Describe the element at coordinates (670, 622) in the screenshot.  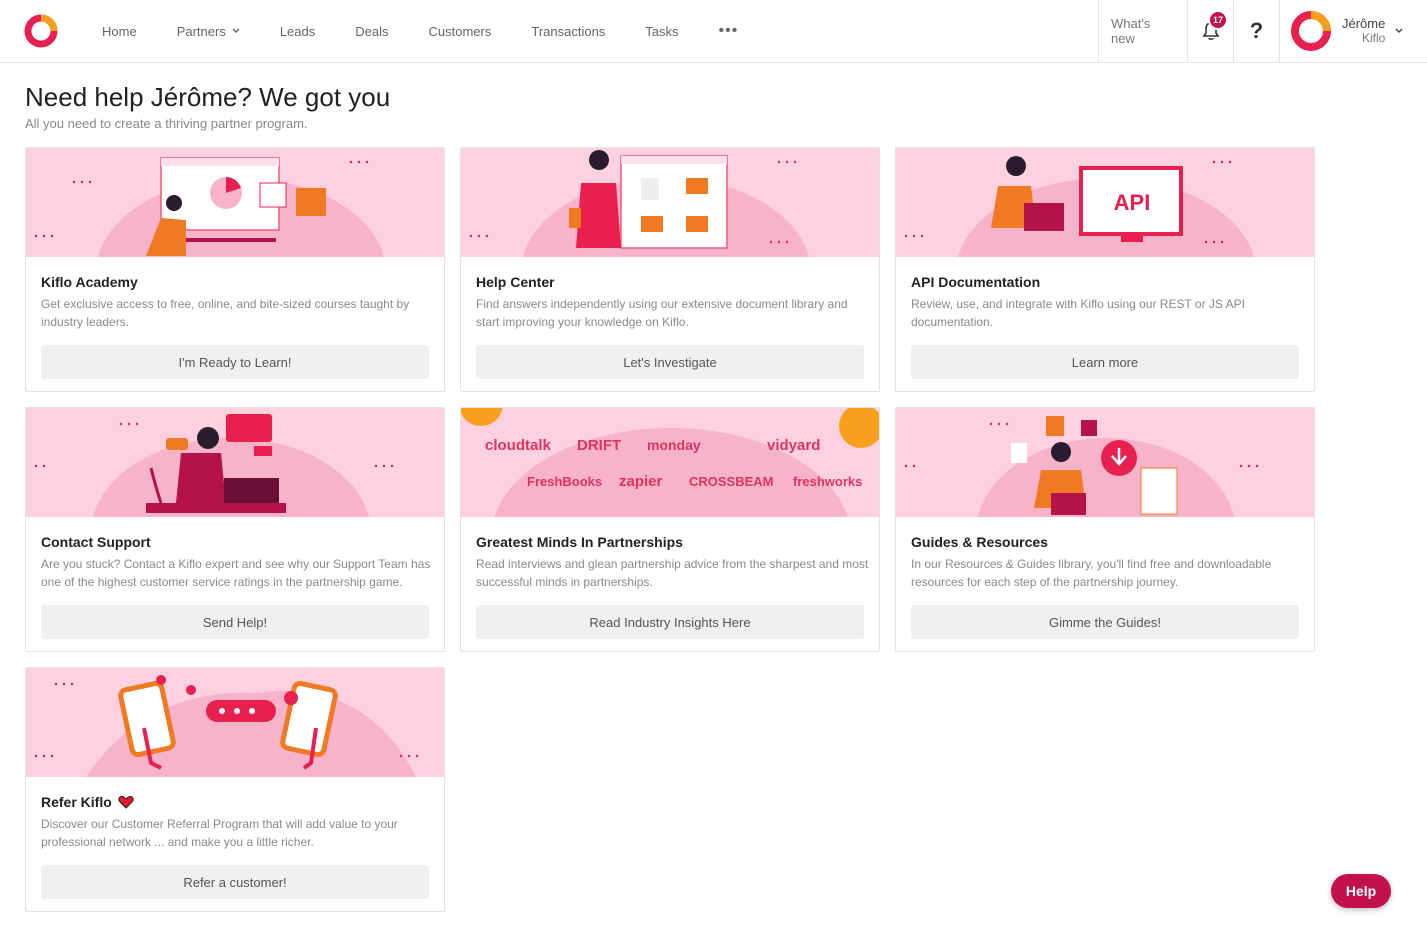
I see `industry-insights-button: Read Industry Insights Here` at that location.